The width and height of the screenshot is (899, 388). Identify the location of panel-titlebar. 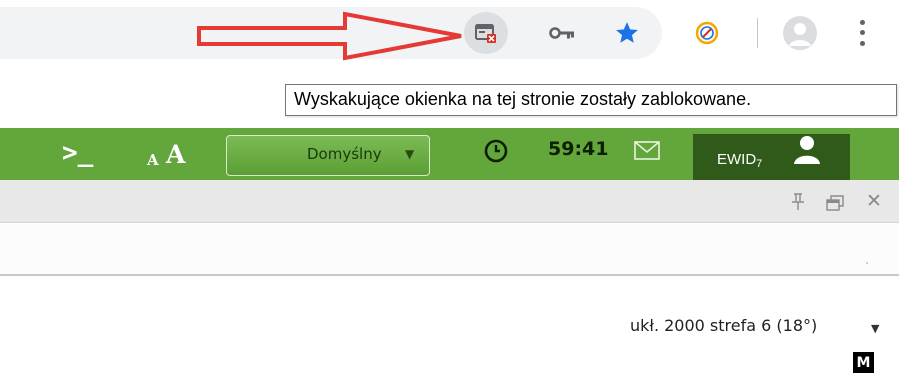
(449, 201).